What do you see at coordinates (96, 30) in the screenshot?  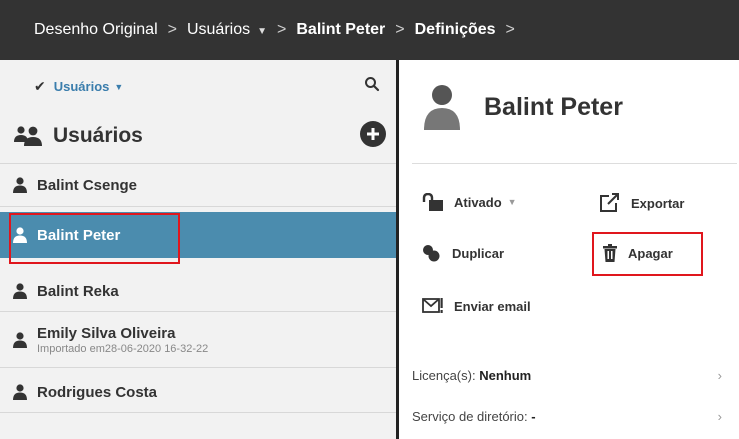 I see `breadcrumb-desenho-original: Desenho Original` at bounding box center [96, 30].